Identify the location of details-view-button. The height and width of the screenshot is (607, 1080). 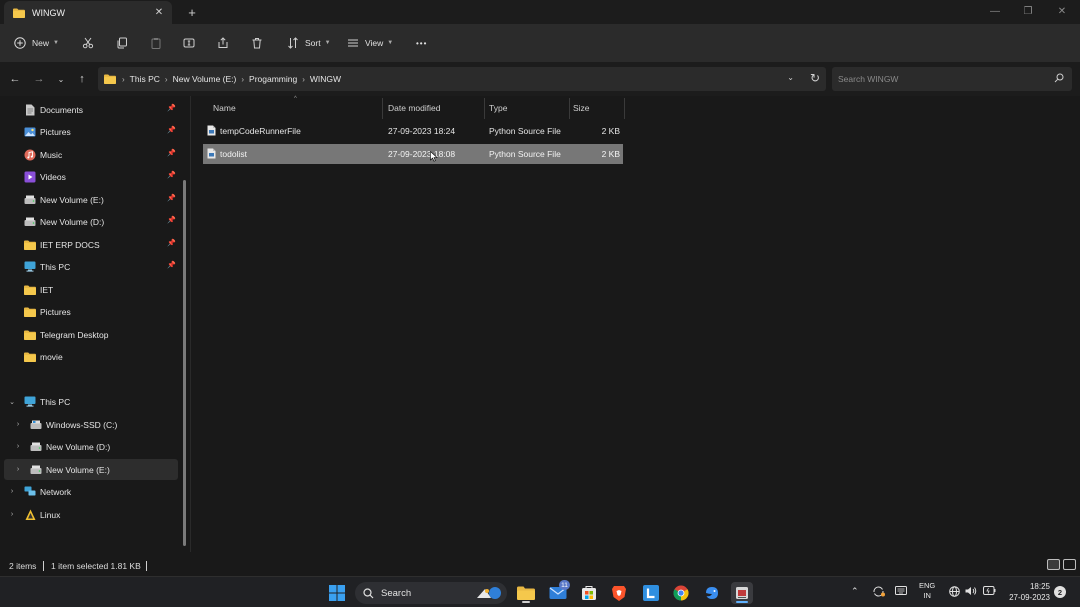
(1053, 564).